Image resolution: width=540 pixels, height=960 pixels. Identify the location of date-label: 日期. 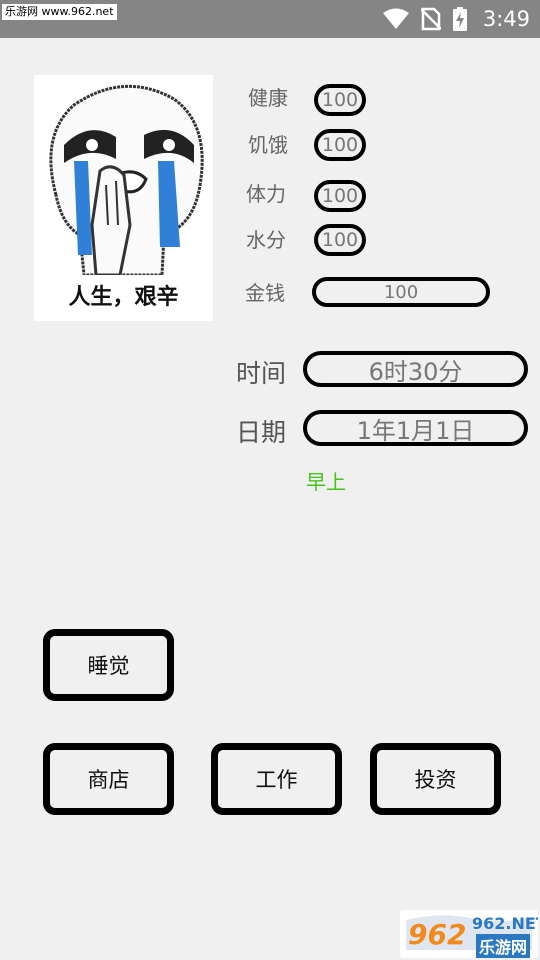
(261, 432).